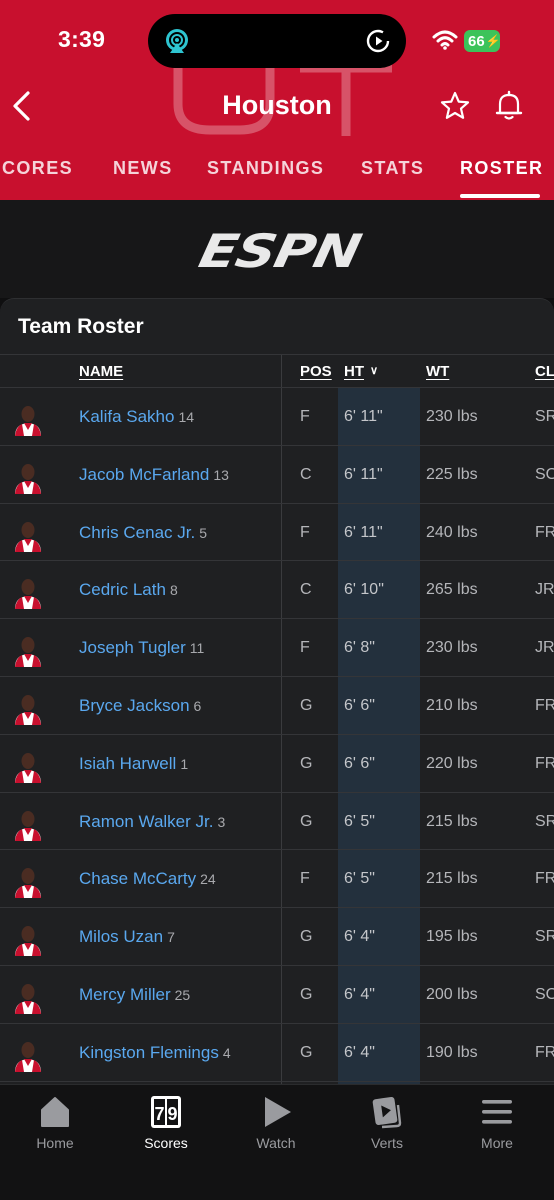 This screenshot has width=554, height=1200. Describe the element at coordinates (82, 39) in the screenshot. I see `status-time: 3:39` at that location.